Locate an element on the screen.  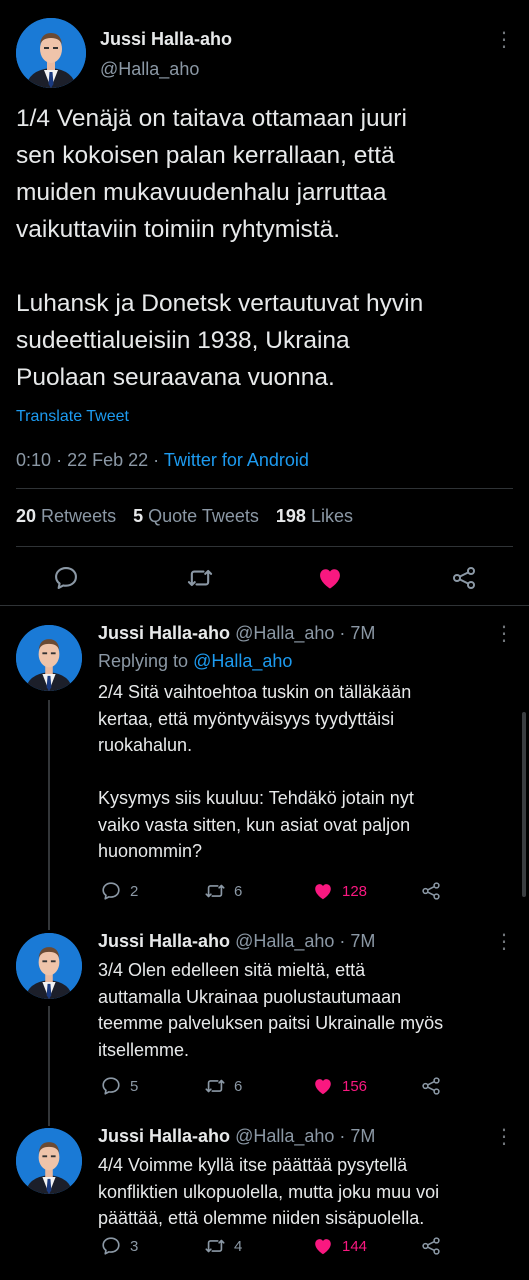
tweet-meta: 0:10 · 22 Feb 22 · Twitter for Android is located at coordinates (162, 460).